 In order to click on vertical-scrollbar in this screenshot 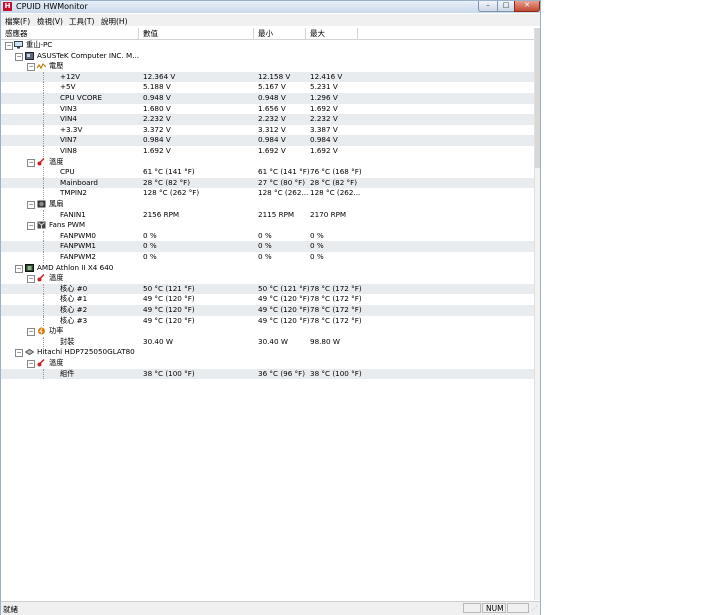, I will do `click(537, 314)`.